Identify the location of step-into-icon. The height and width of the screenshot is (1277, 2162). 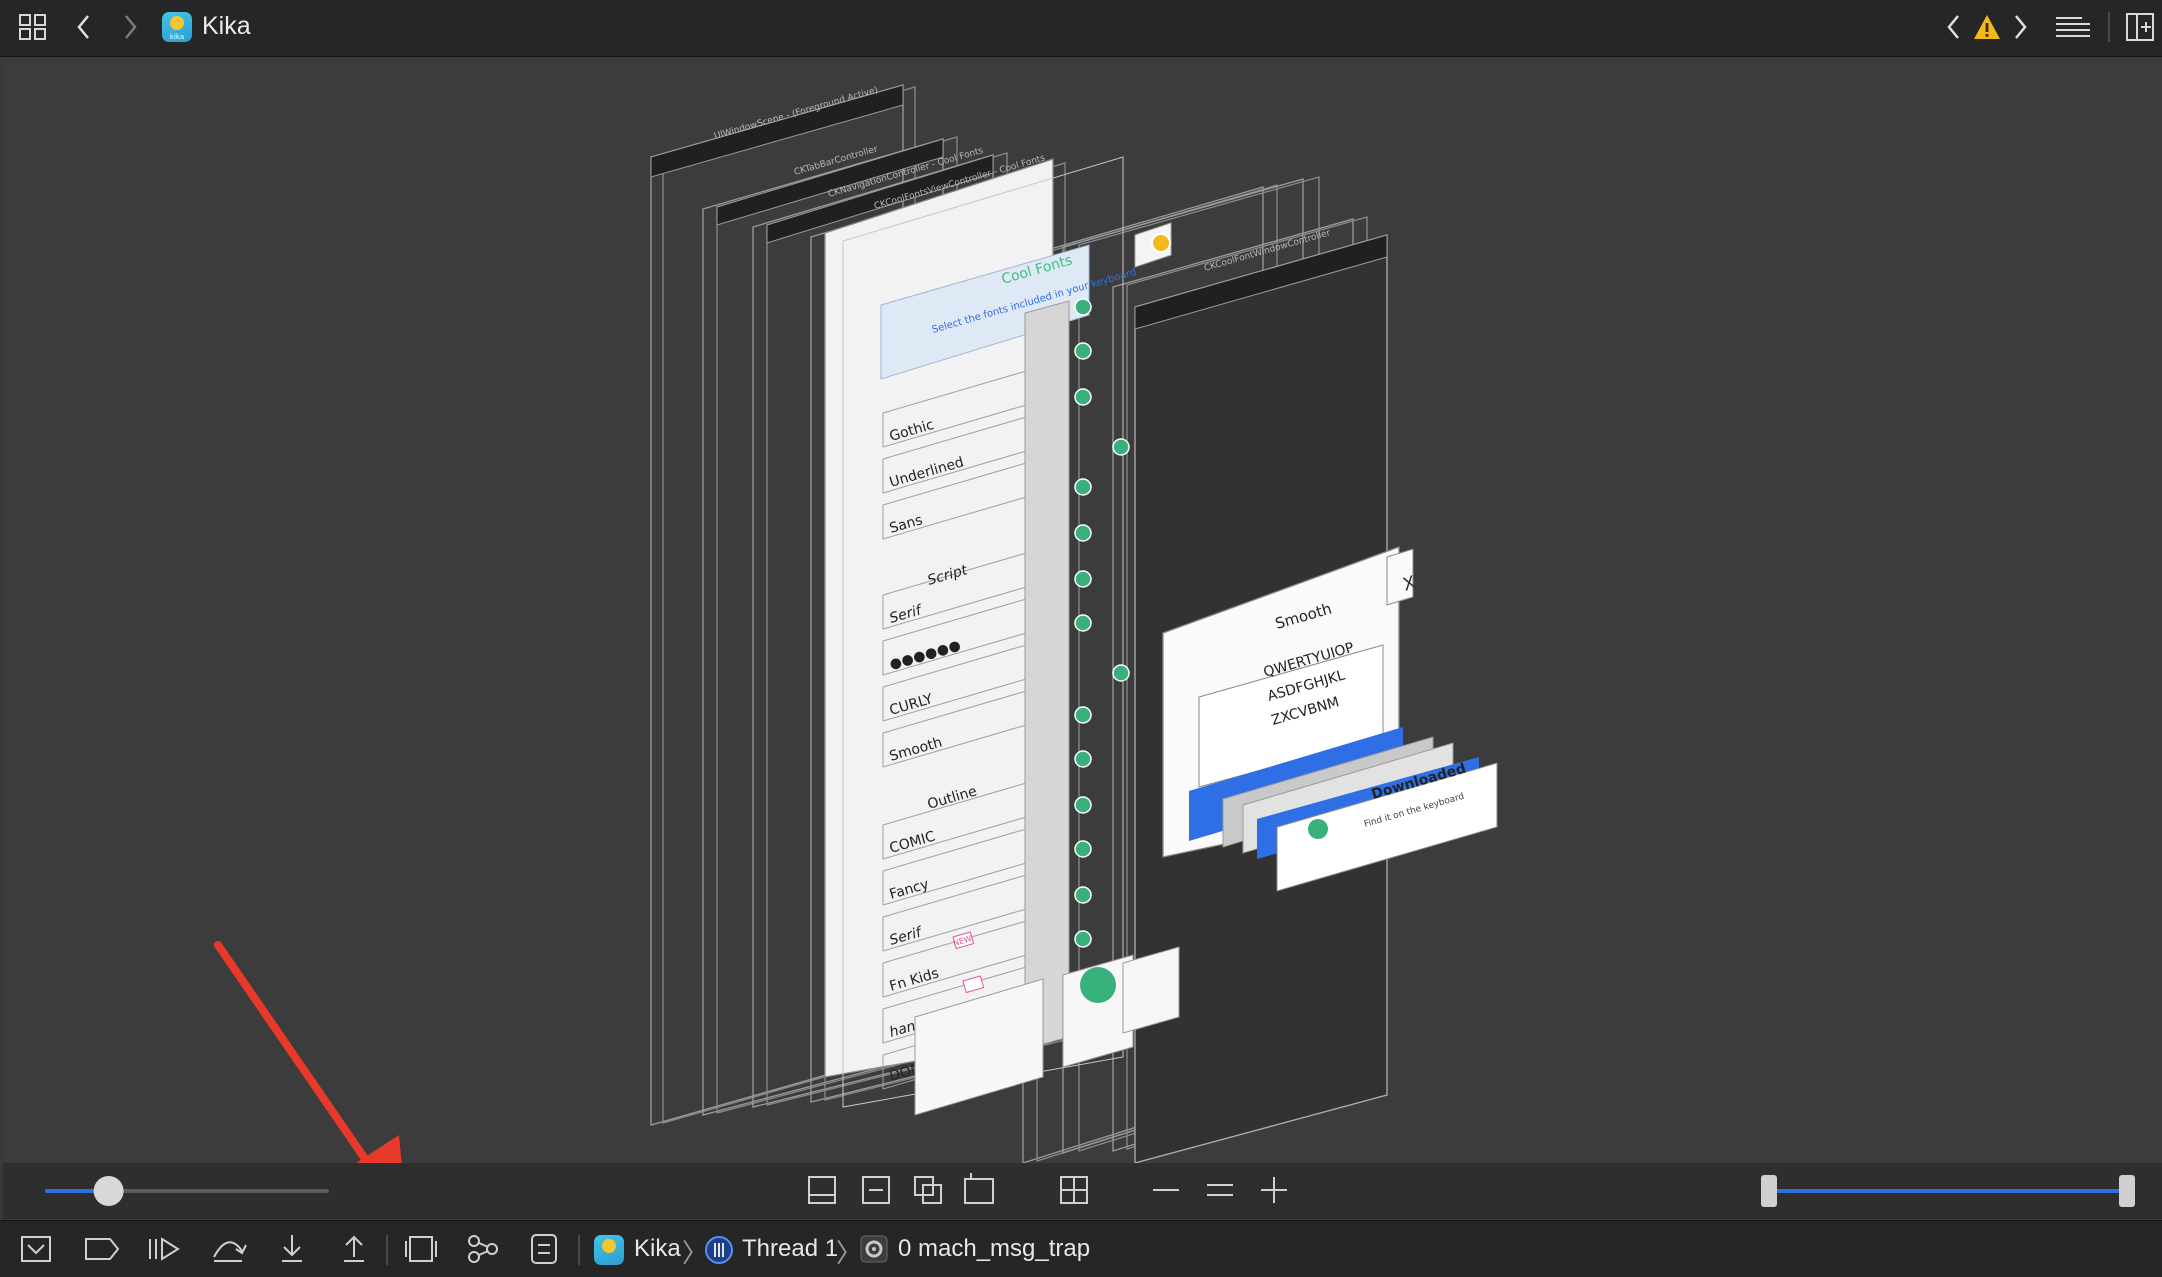
(292, 1248).